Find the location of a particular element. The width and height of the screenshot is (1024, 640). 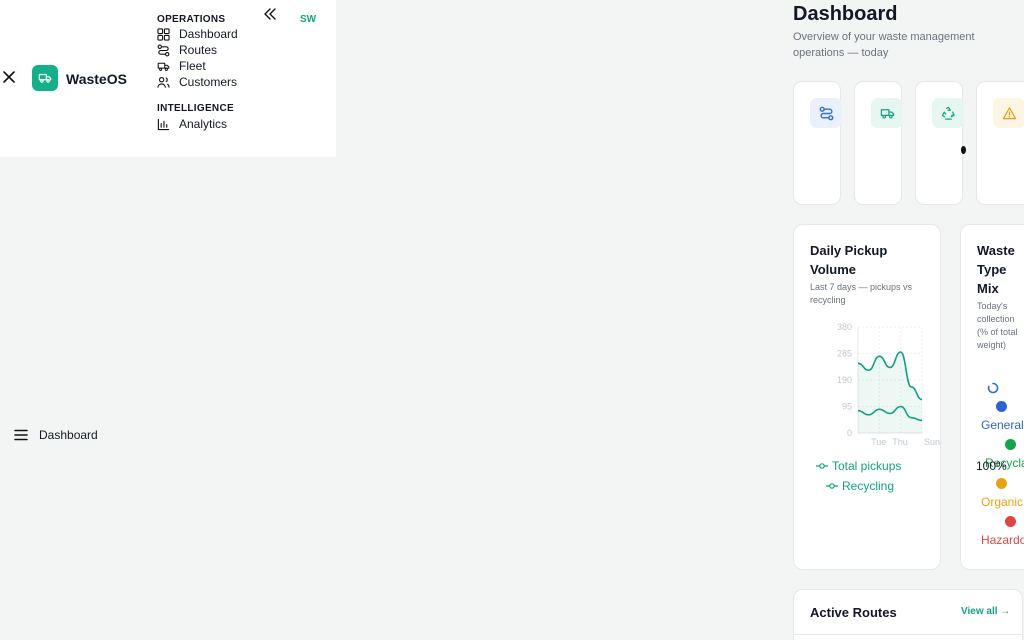

card-subtitle: Last 7 days — pickups vs recycling is located at coordinates (861, 293).